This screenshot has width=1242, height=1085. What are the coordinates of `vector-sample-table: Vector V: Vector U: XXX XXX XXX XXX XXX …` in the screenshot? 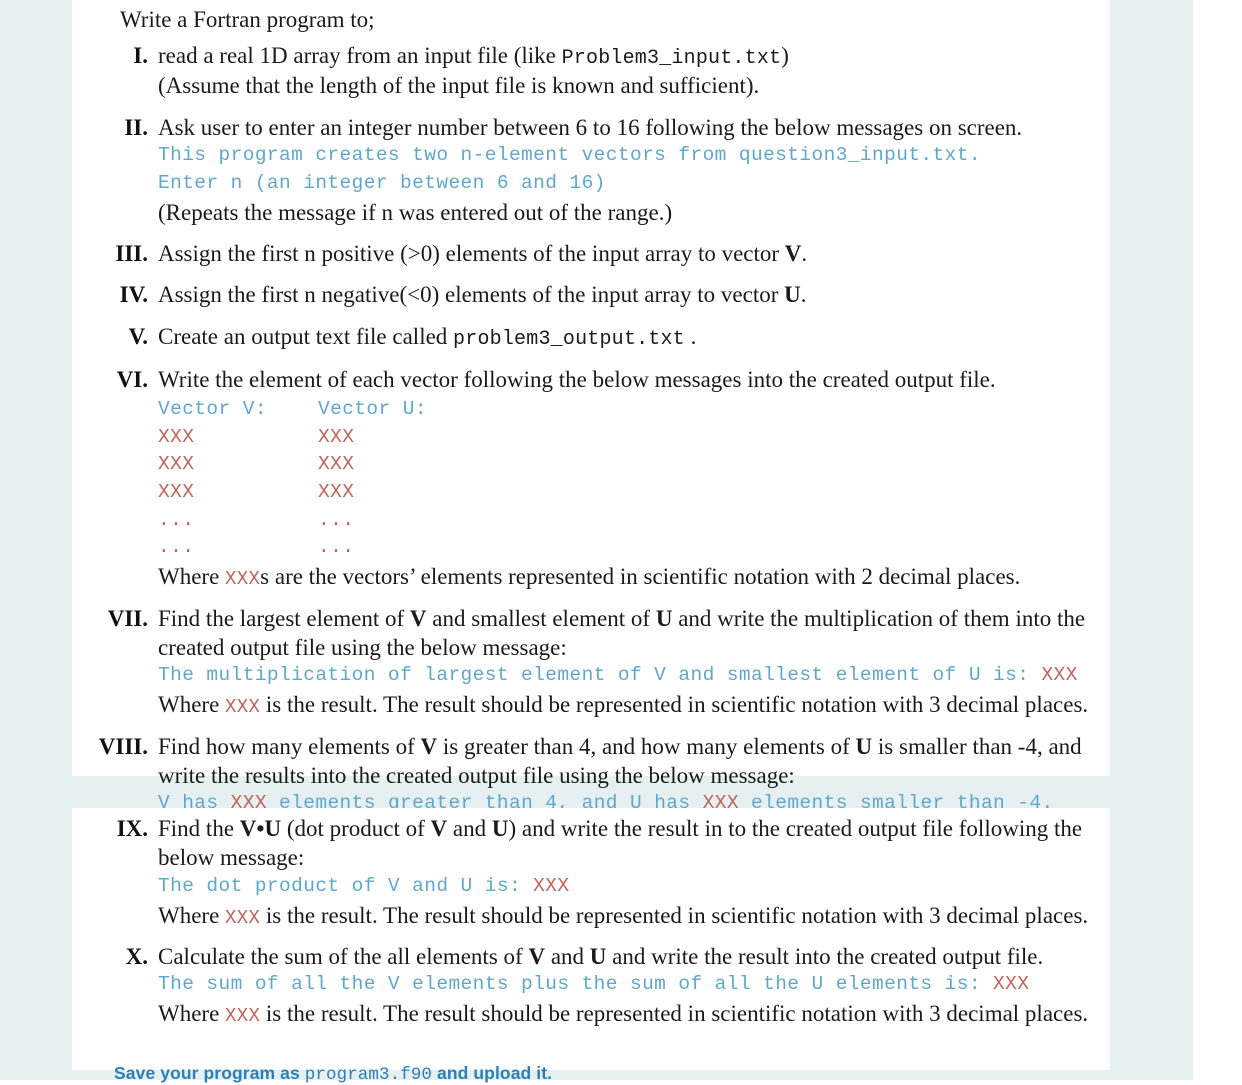 It's located at (625, 479).